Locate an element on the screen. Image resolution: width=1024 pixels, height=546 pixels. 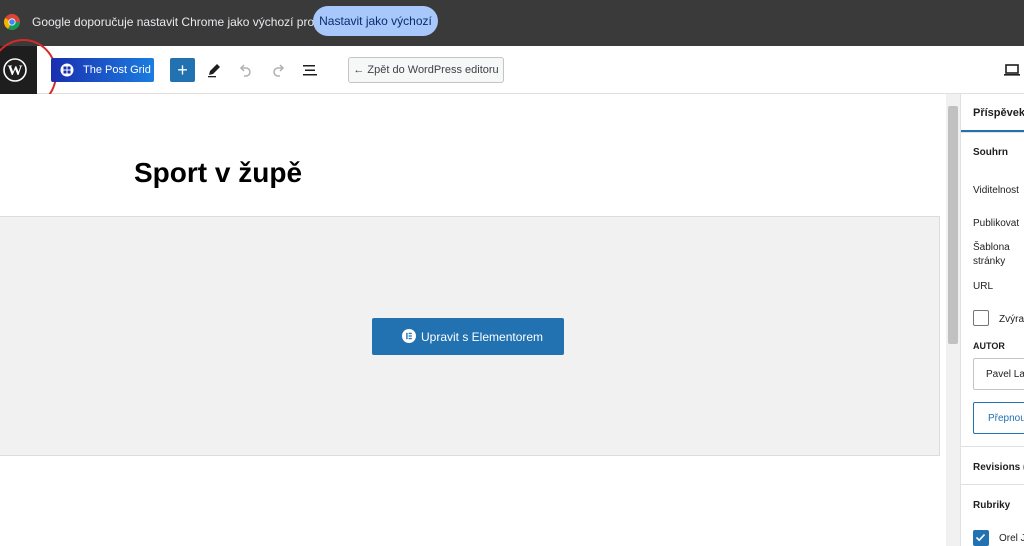
switch-to-draft-button: Přepnou is located at coordinates (998, 418).